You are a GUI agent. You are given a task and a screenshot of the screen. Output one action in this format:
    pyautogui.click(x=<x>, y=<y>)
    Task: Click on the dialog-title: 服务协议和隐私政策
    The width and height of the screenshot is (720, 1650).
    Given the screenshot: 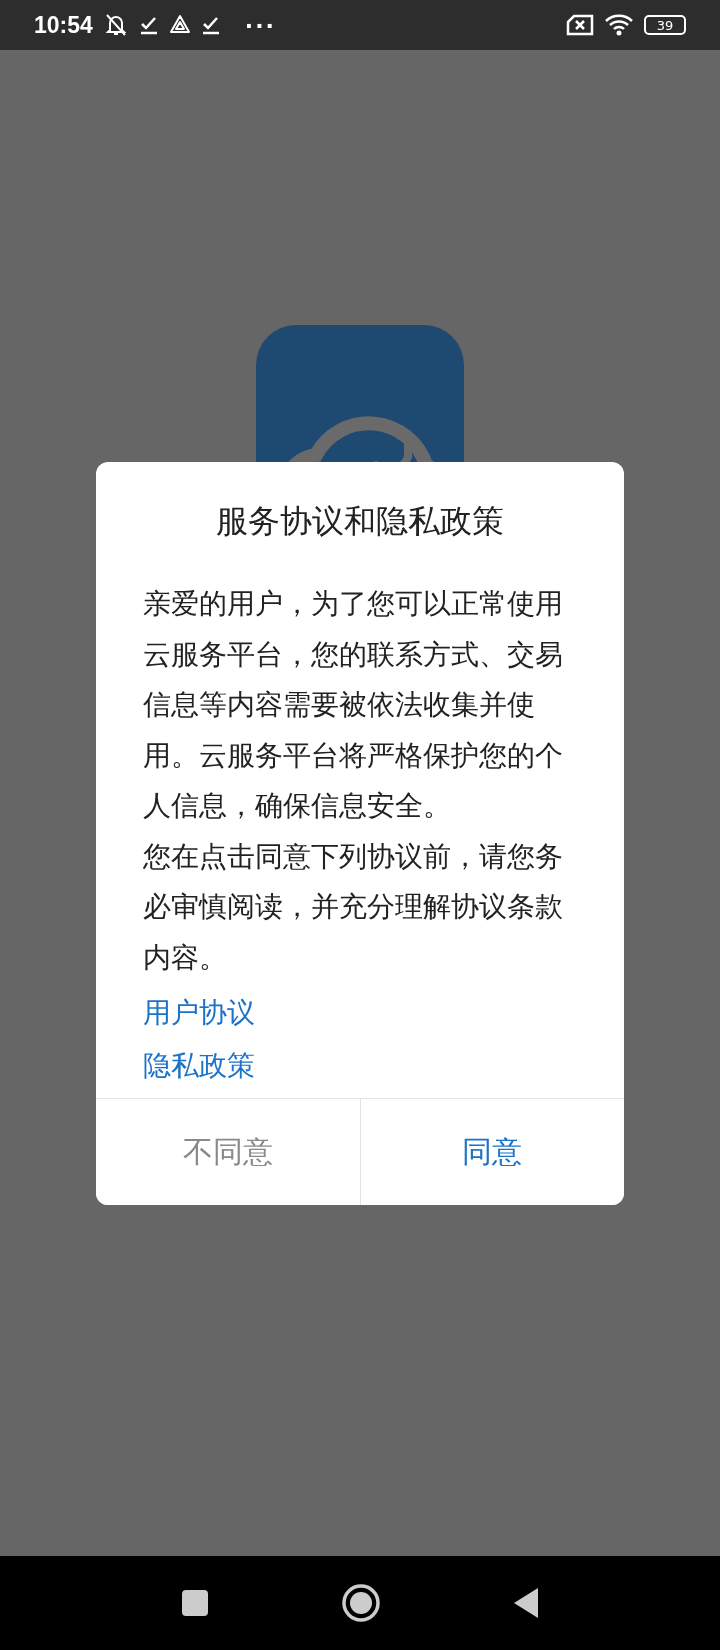 What is the action you would take?
    pyautogui.click(x=360, y=521)
    